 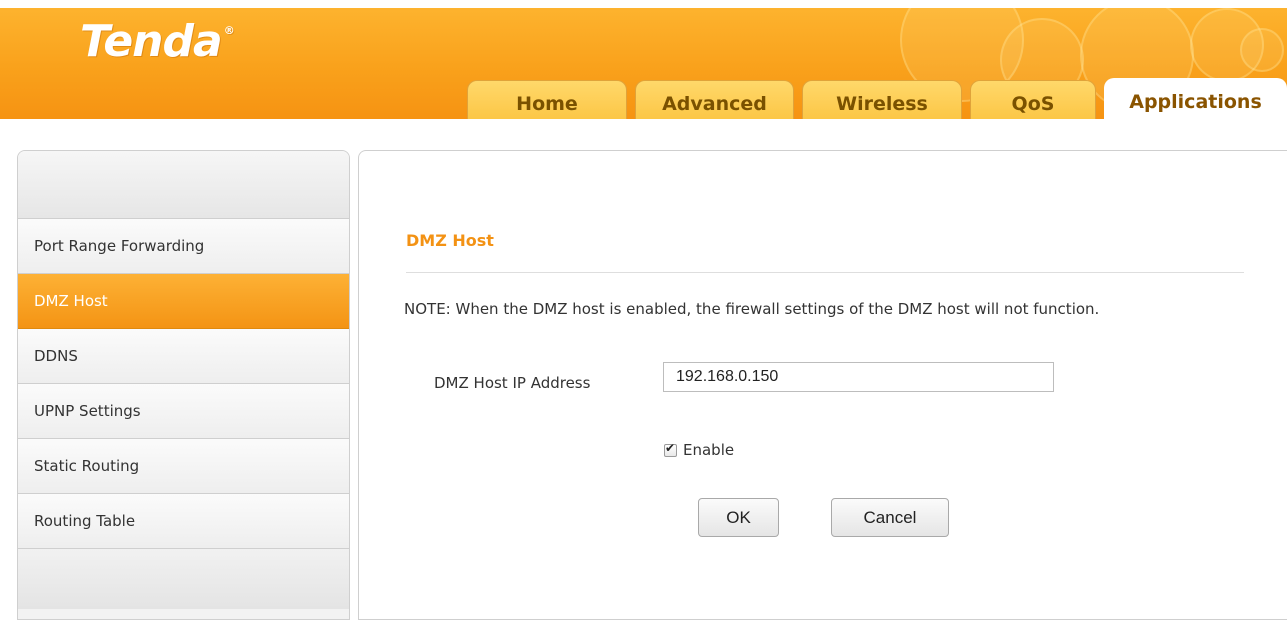 I want to click on enable-checkbox, so click(x=670, y=449).